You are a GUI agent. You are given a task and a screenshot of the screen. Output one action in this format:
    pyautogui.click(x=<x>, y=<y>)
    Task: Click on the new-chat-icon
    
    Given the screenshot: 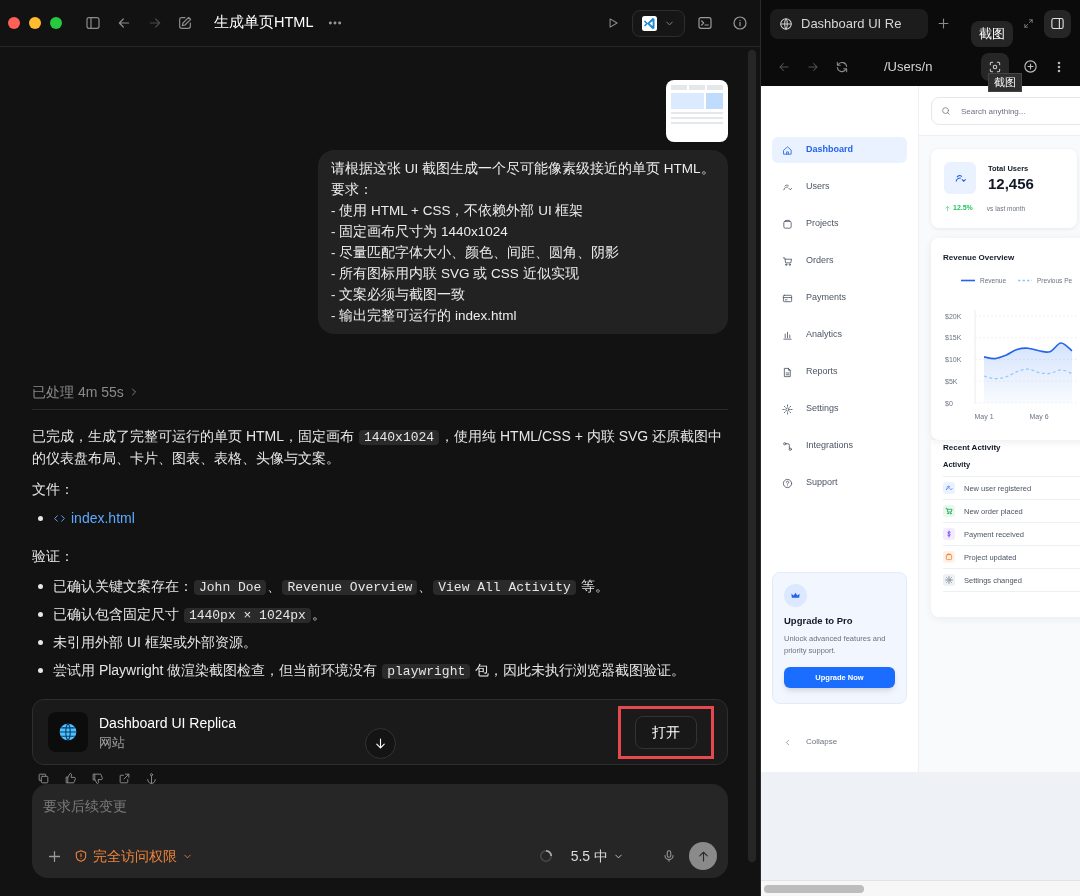 What is the action you would take?
    pyautogui.click(x=185, y=23)
    